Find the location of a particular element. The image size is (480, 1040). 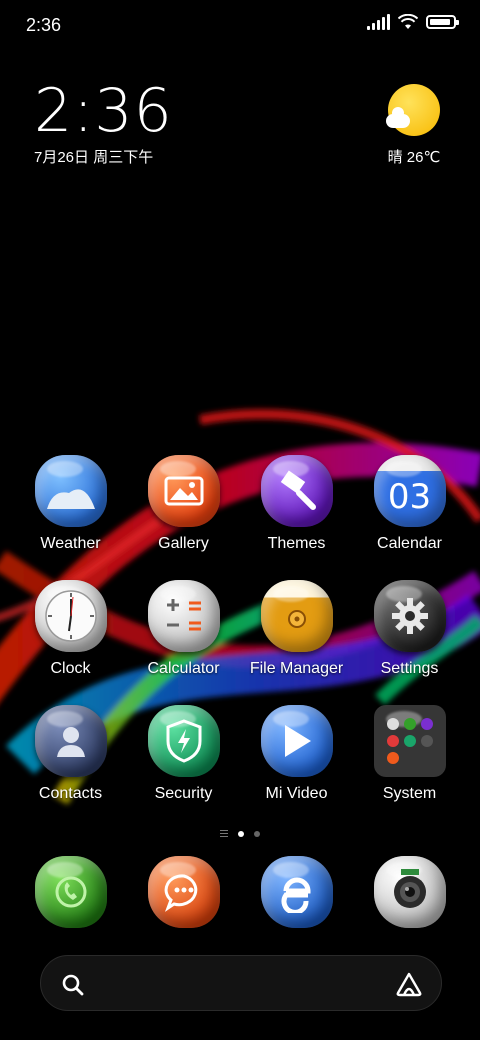

app-label: Settings is located at coordinates (409, 668).